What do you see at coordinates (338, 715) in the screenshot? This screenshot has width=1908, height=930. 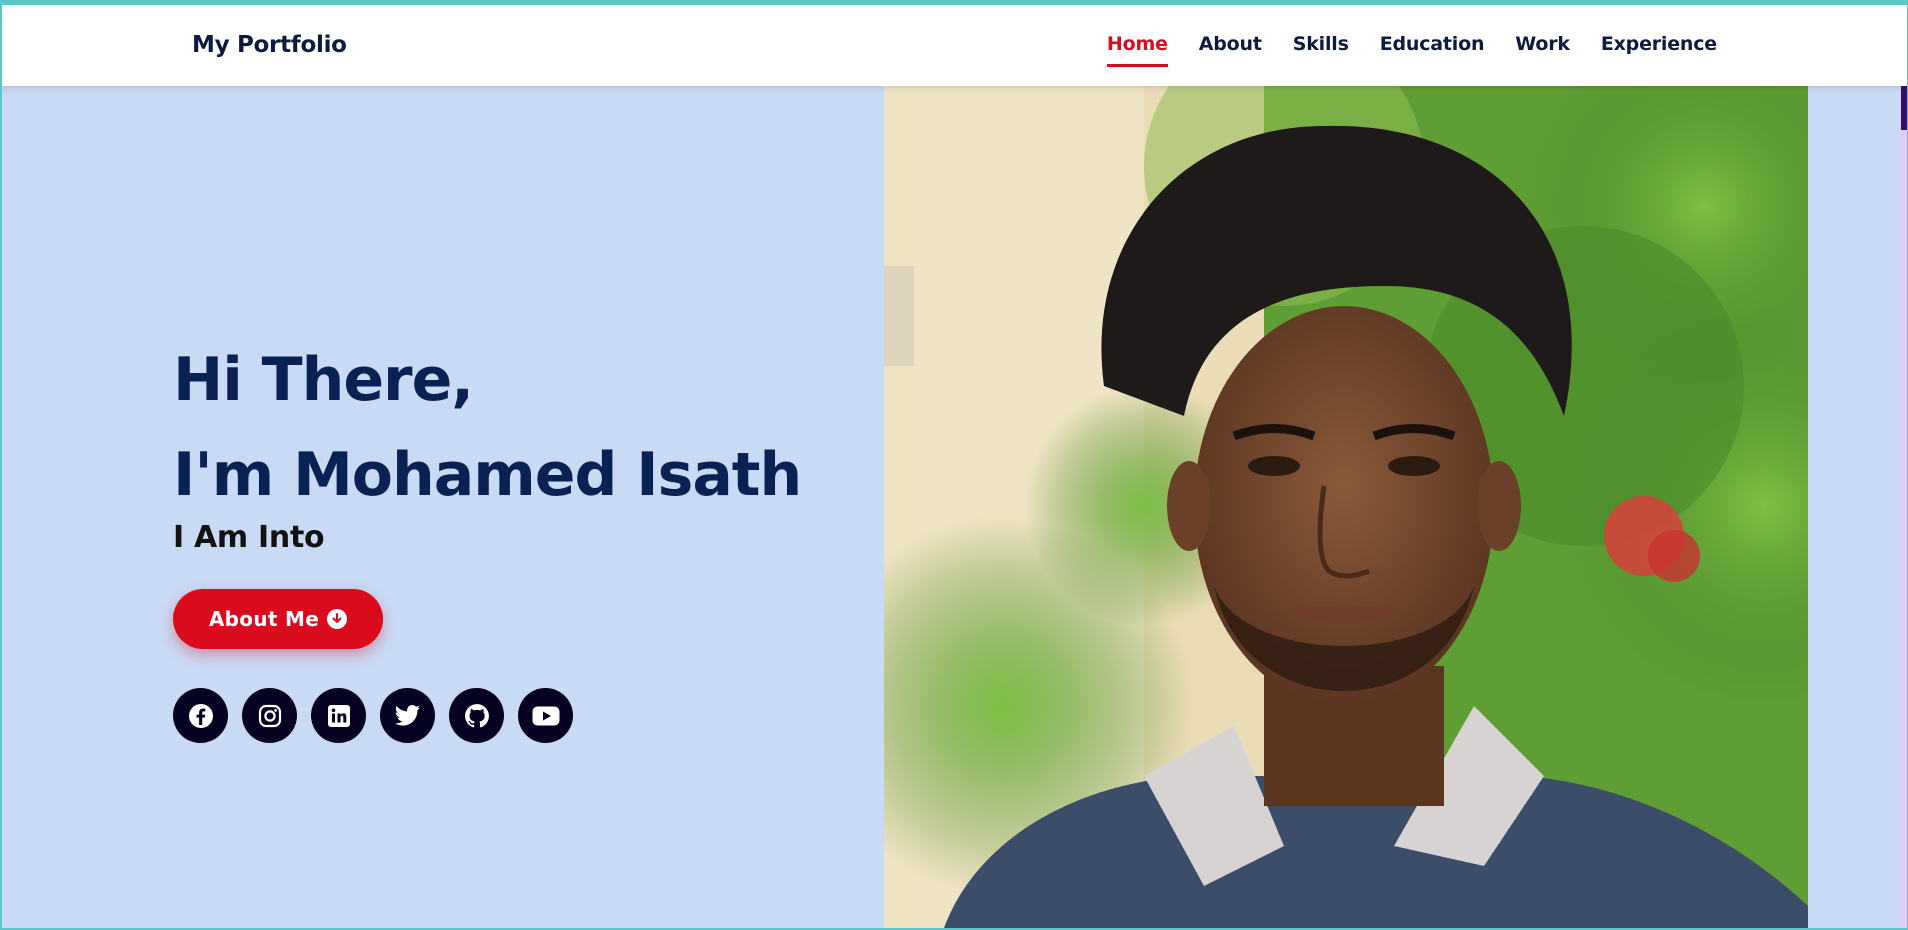 I see `linkedin-icon` at bounding box center [338, 715].